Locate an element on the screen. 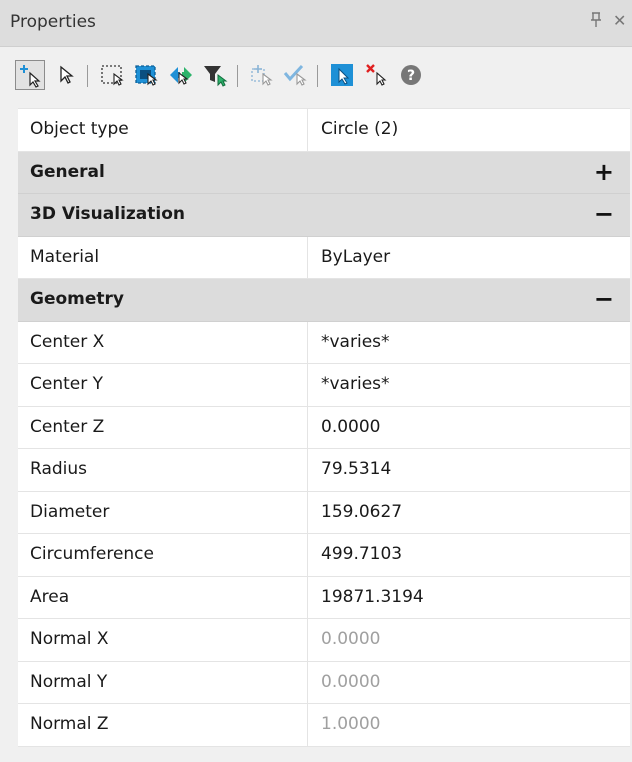 This screenshot has width=632, height=762. toggle-pickadd-icon is located at coordinates (30, 76).